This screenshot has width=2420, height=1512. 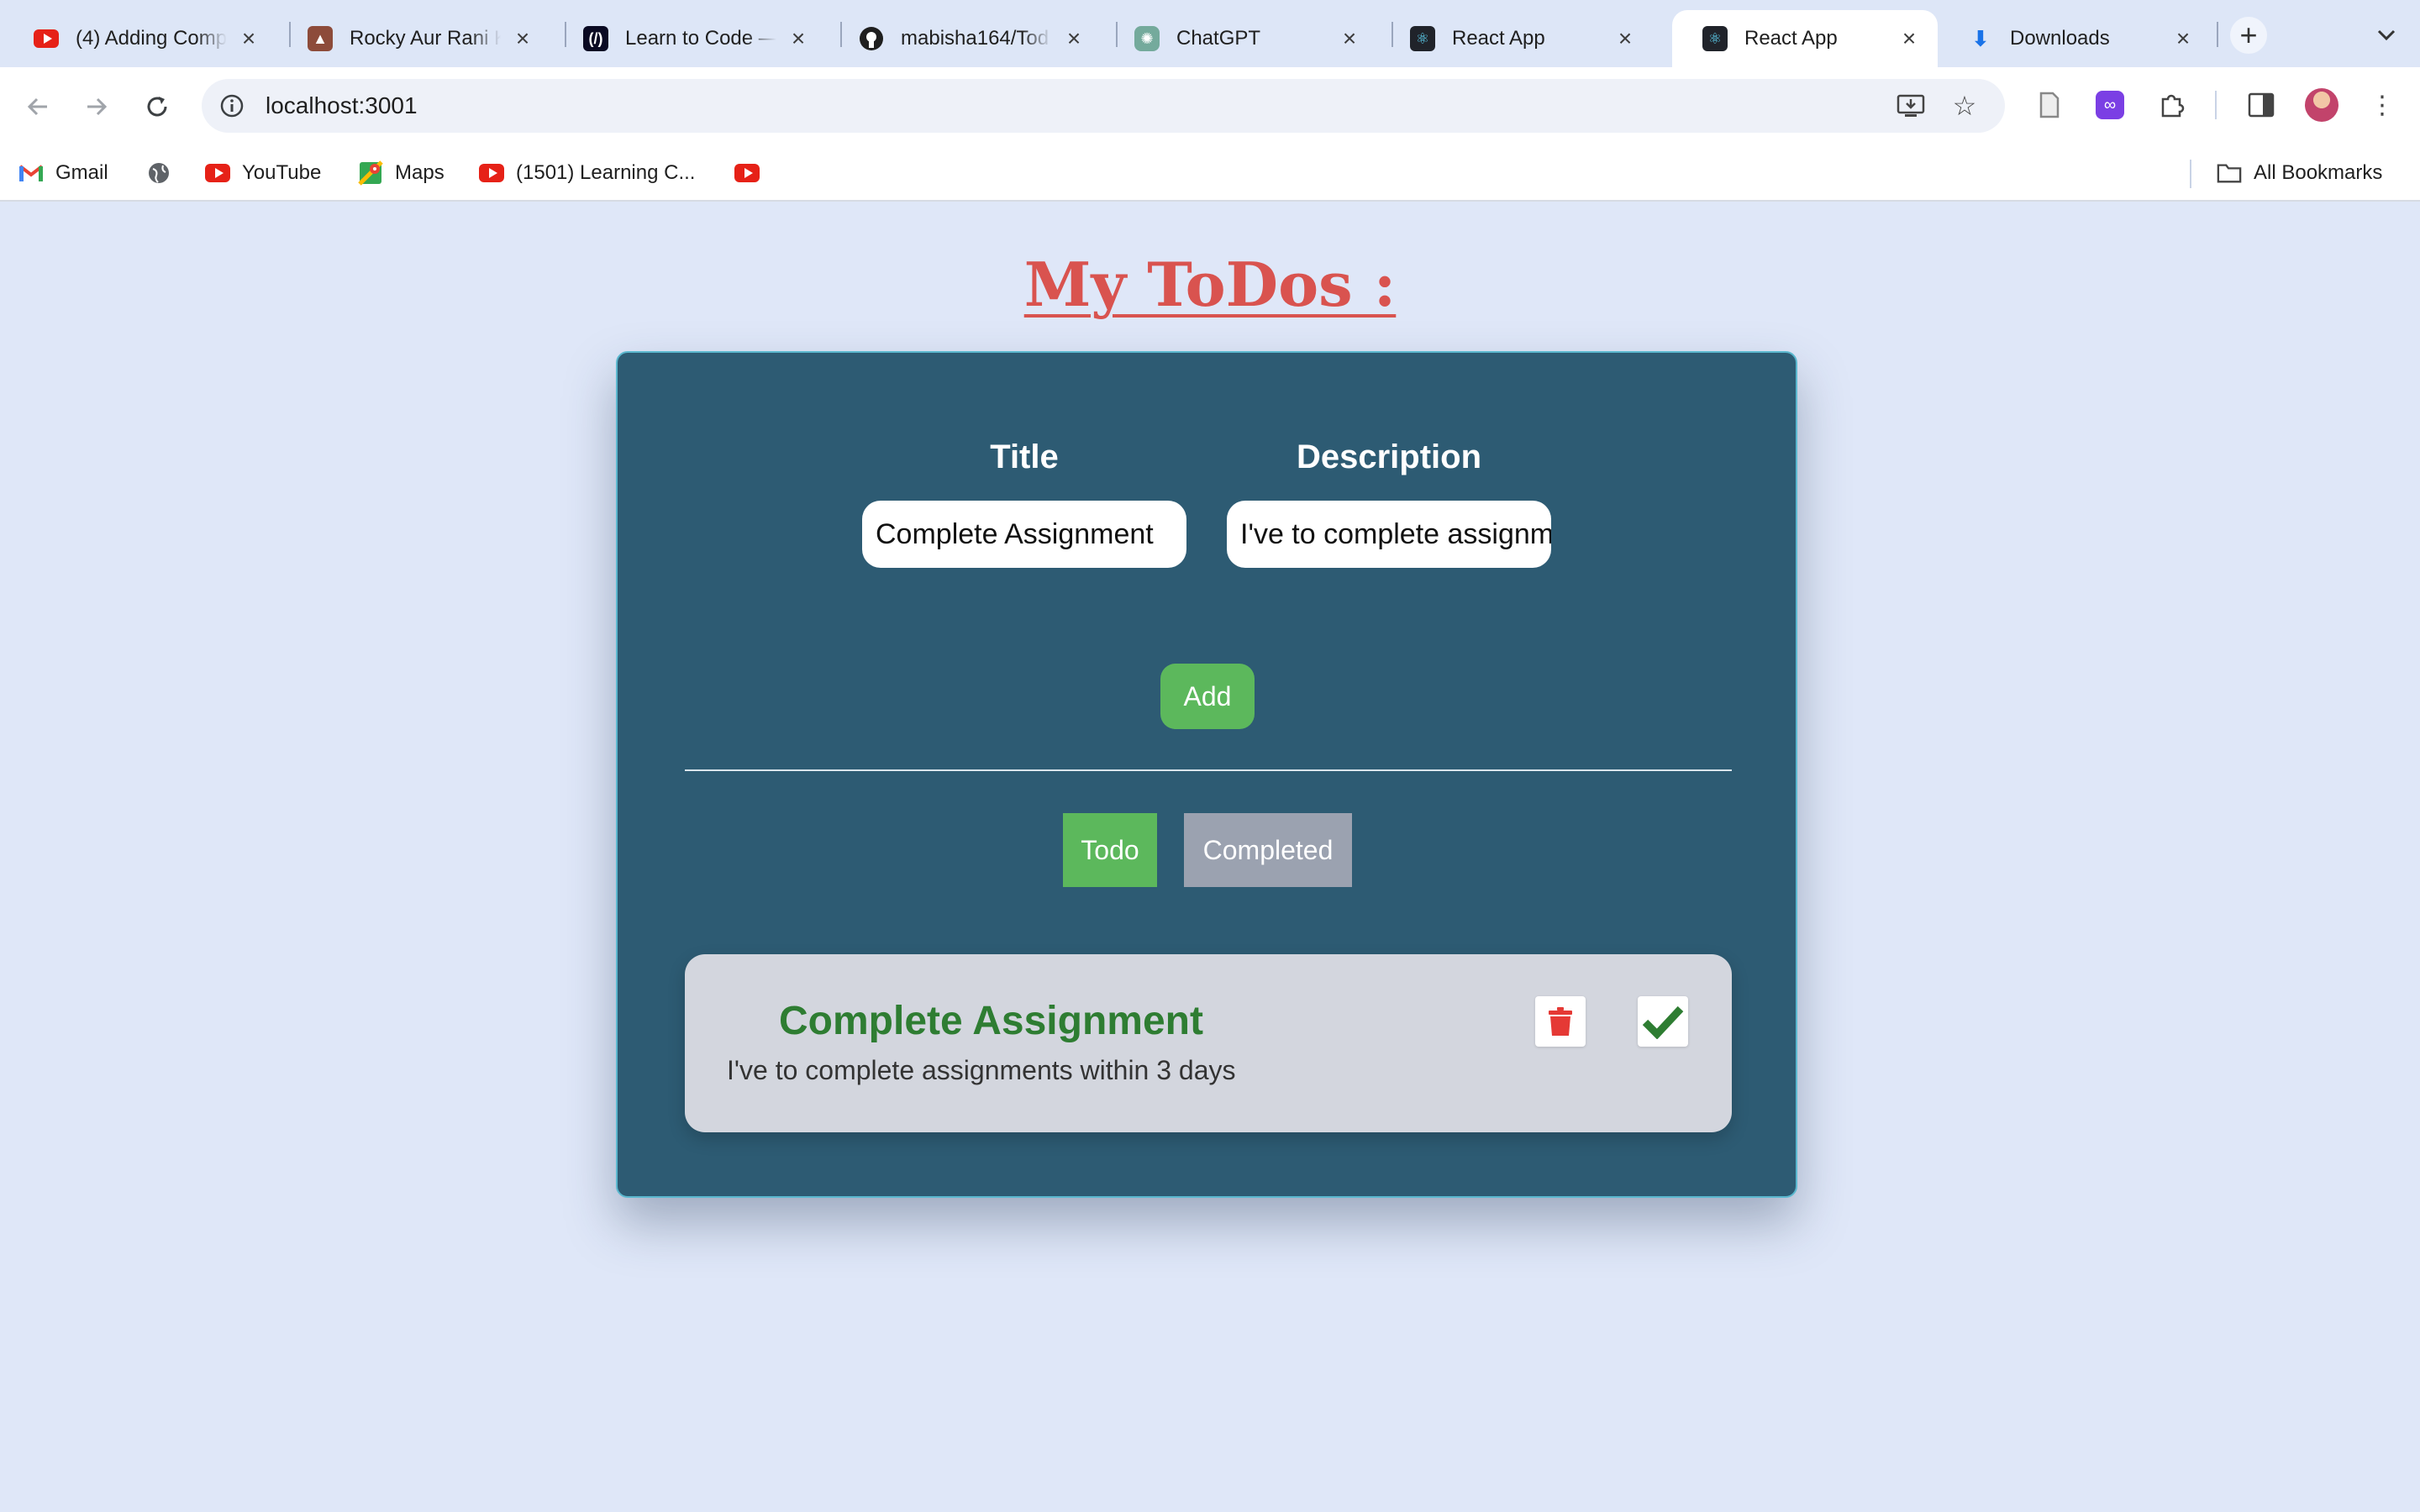 What do you see at coordinates (370, 173) in the screenshot?
I see `maps-icon` at bounding box center [370, 173].